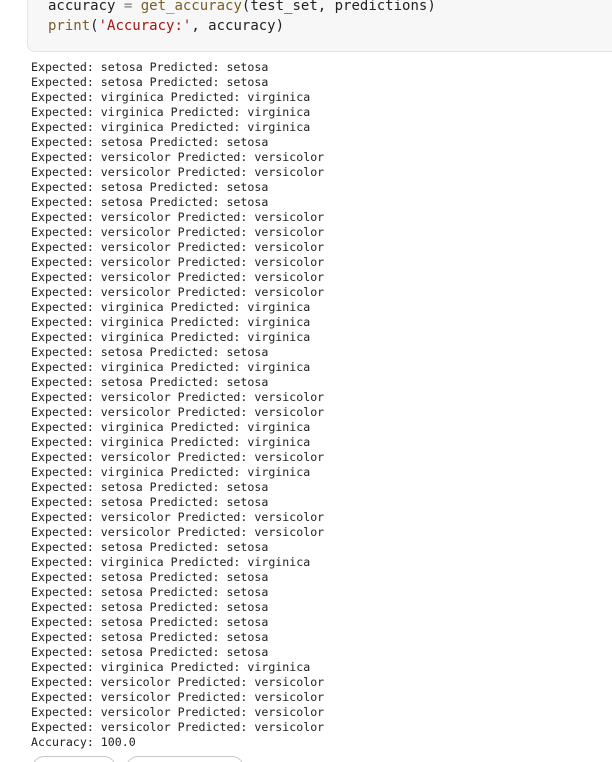  I want to click on code-token-string: 'Accuracy:', so click(145, 26).